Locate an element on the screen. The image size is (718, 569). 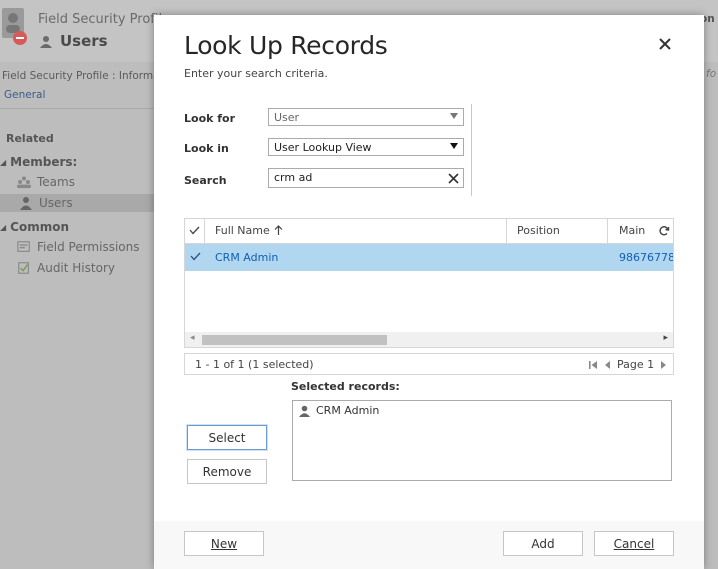
nav-item-label: Users is located at coordinates (56, 203).